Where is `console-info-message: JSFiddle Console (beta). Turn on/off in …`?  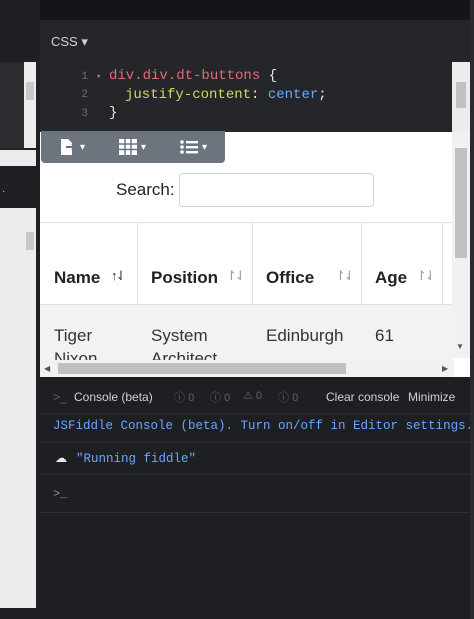
console-info-message: JSFiddle Console (beta). Turn on/off in … is located at coordinates (263, 426).